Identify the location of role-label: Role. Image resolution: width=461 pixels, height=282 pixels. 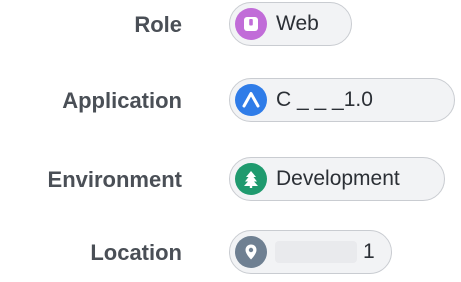
(158, 24).